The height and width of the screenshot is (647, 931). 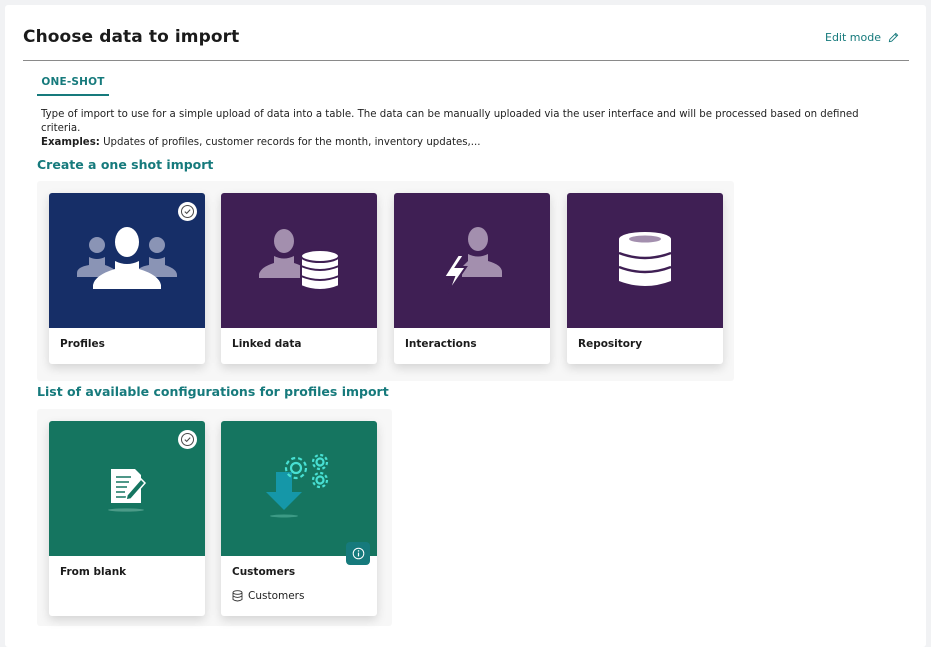 I want to click on card-profiles-label: Profiles, so click(x=82, y=344).